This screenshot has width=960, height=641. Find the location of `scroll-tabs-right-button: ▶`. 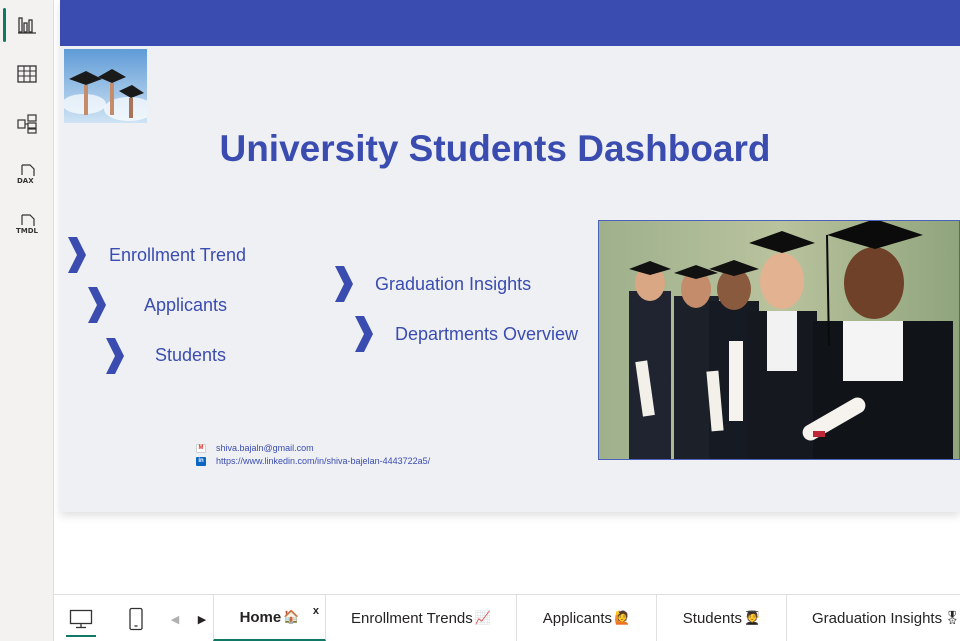

scroll-tabs-right-button: ▶ is located at coordinates (202, 619).